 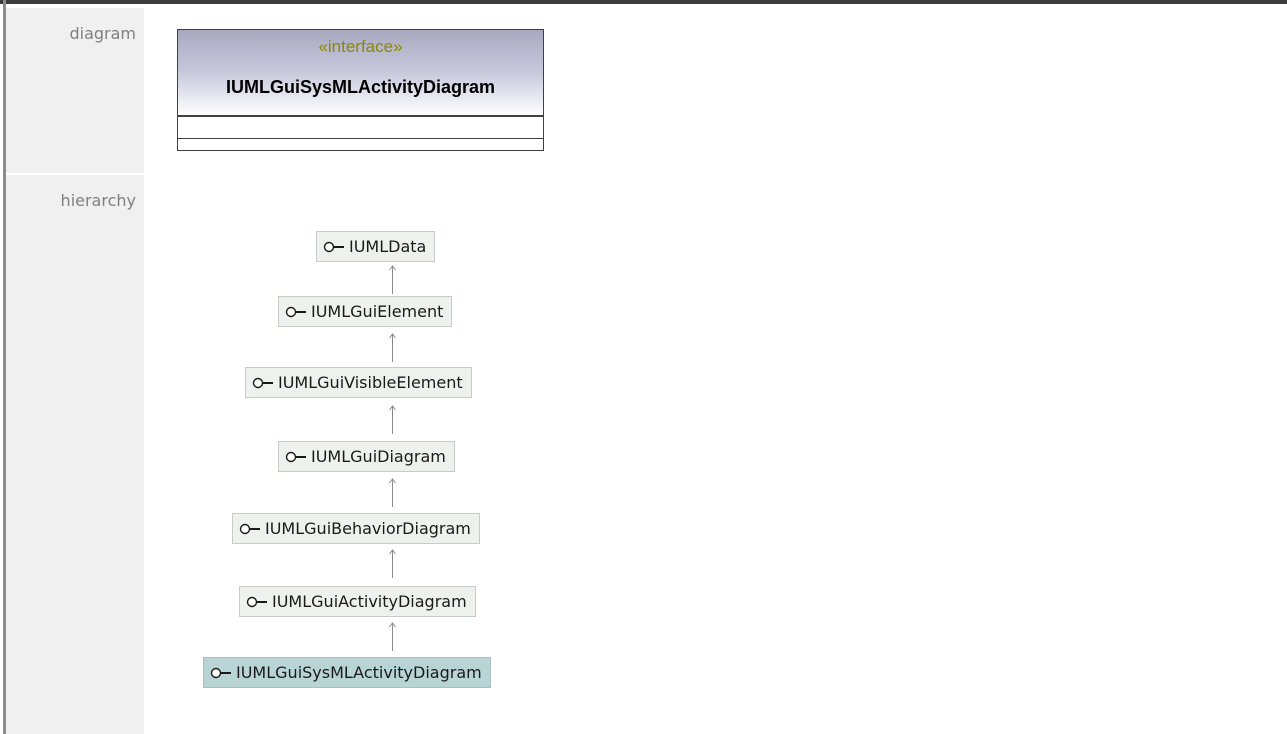 I want to click on hierarchy-node-iumlguiactivitydiagram: IUMLGuiActivityDiagram, so click(x=357, y=601).